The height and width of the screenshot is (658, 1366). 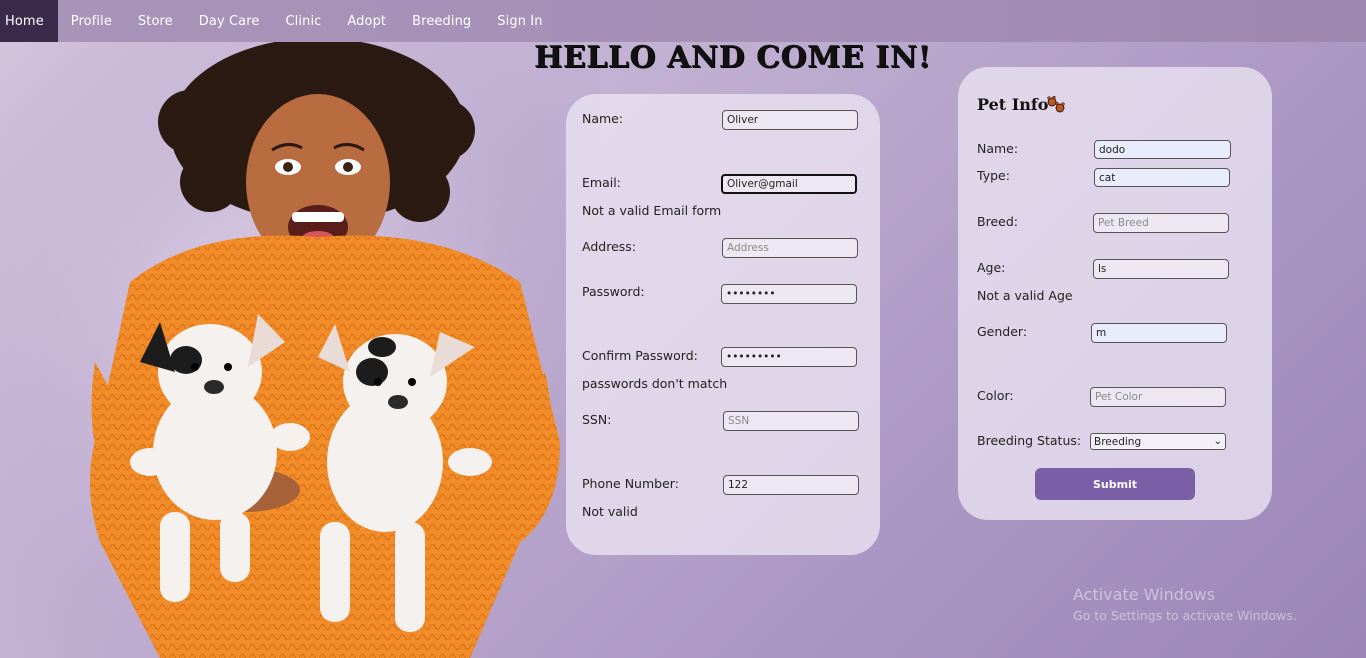 I want to click on password-label: Password:, so click(x=613, y=291).